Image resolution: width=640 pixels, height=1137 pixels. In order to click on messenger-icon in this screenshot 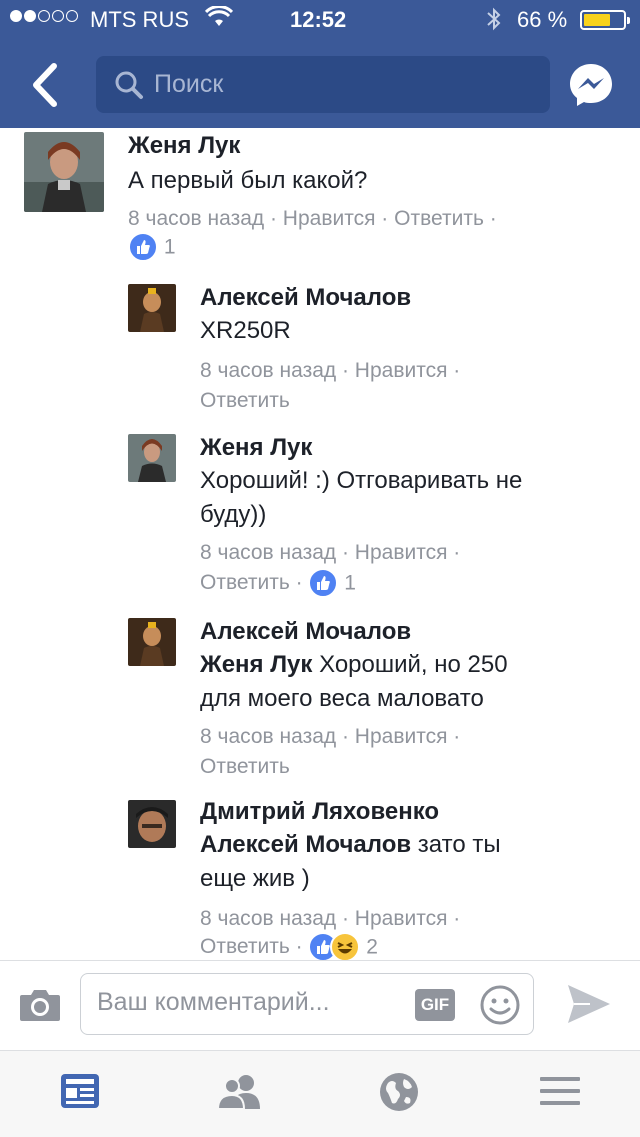, I will do `click(591, 85)`.